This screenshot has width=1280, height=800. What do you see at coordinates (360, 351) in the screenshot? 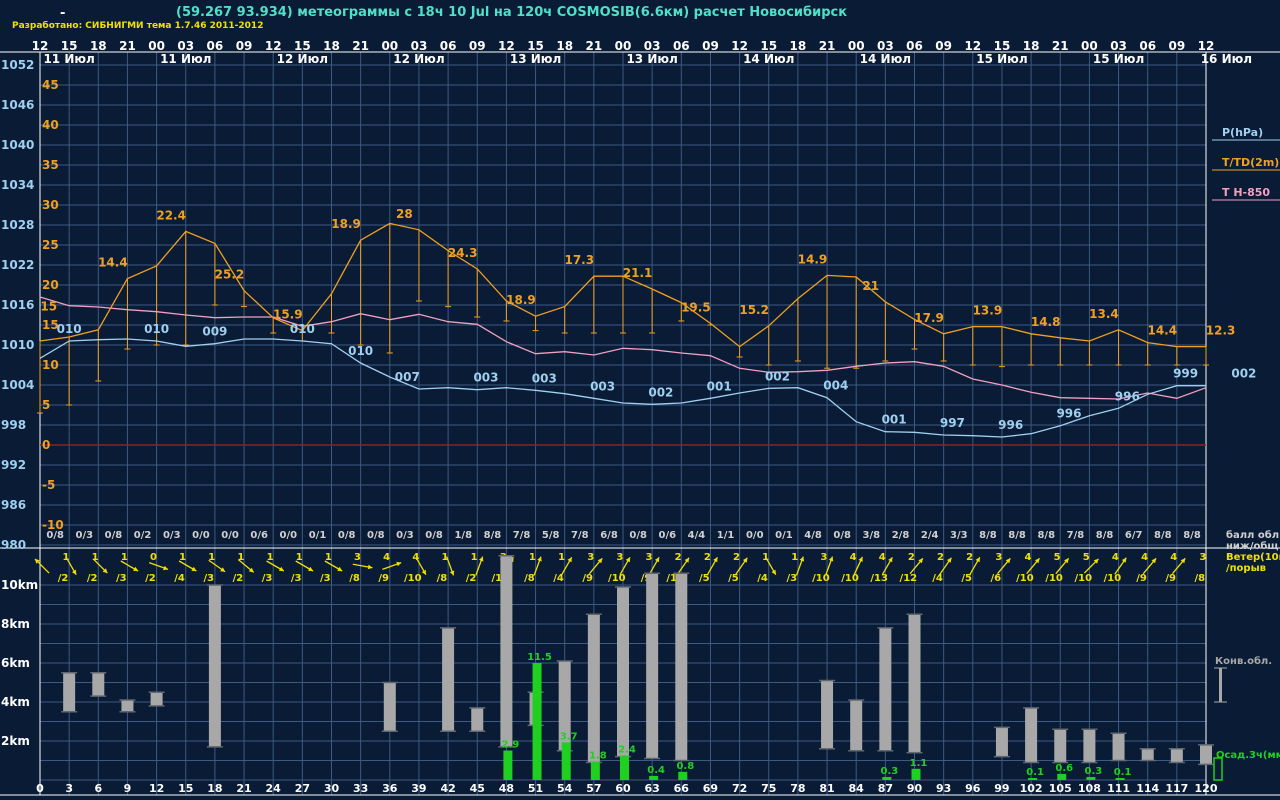
I see `pressure-value-label: 010` at bounding box center [360, 351].